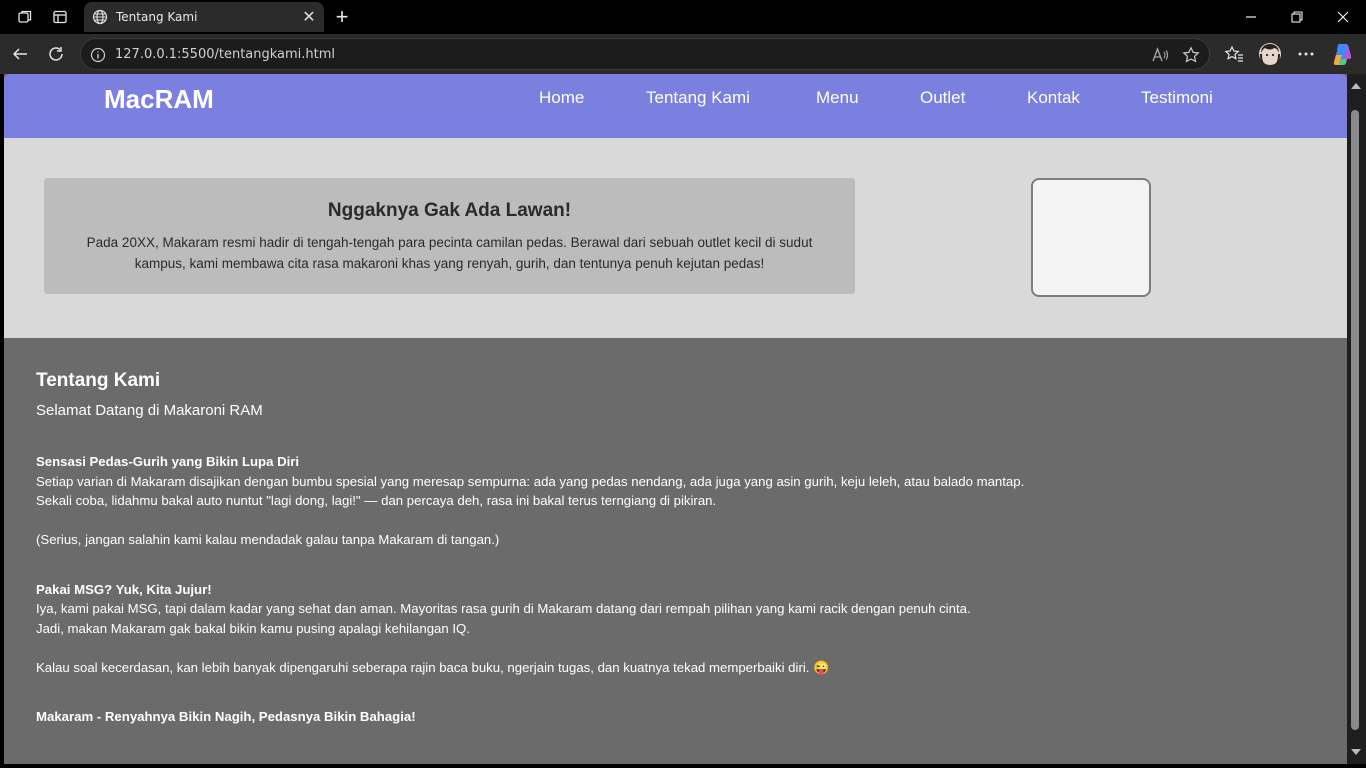 The width and height of the screenshot is (1366, 768). What do you see at coordinates (1343, 54) in the screenshot?
I see `copilot-icon` at bounding box center [1343, 54].